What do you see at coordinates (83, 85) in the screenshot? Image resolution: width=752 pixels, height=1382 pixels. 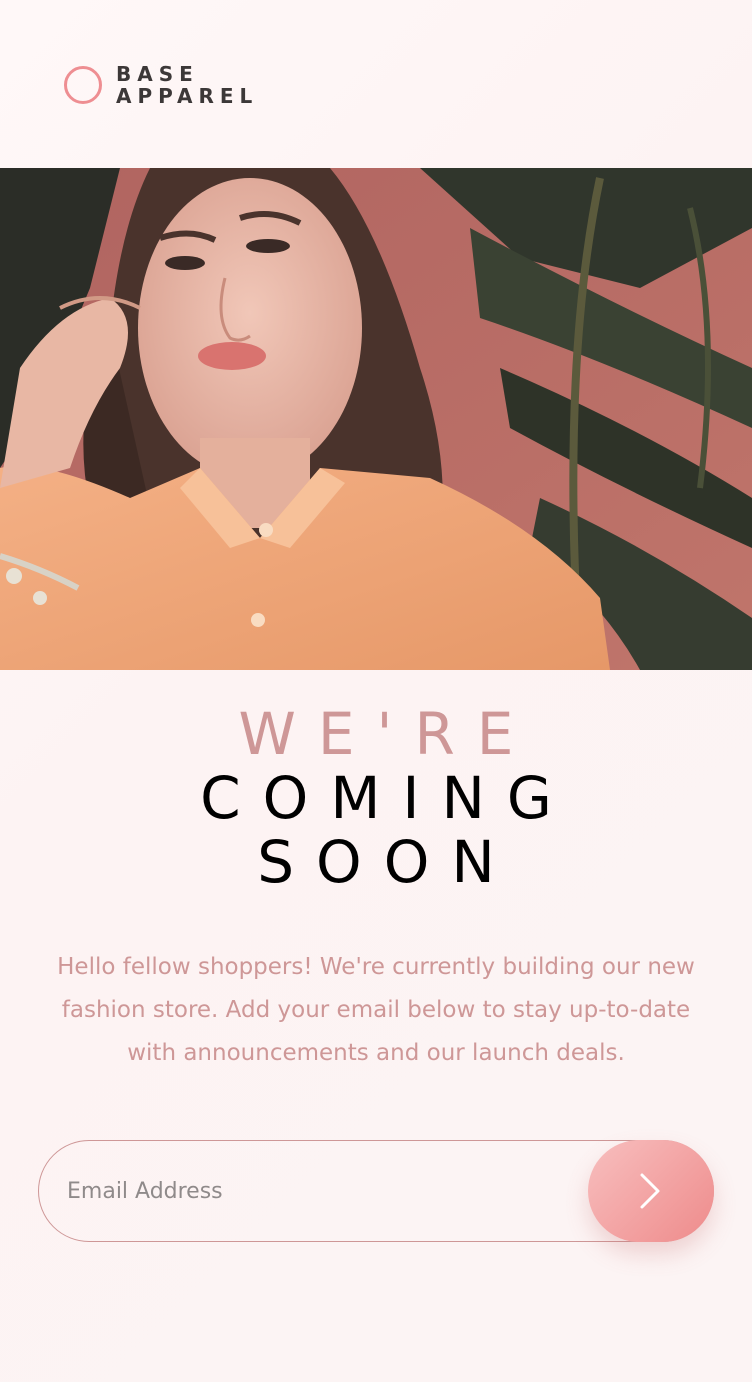 I see `logo-circle-icon` at bounding box center [83, 85].